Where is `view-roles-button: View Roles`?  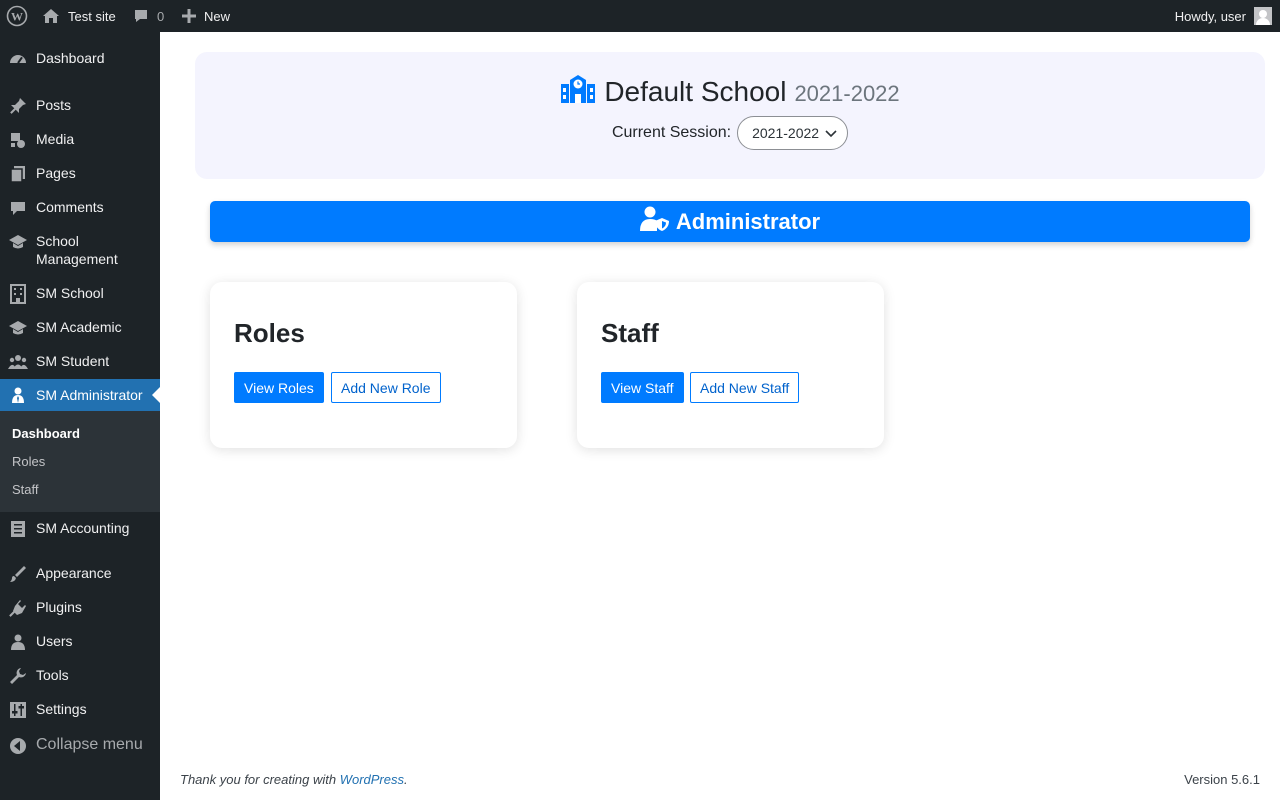 view-roles-button: View Roles is located at coordinates (279, 387).